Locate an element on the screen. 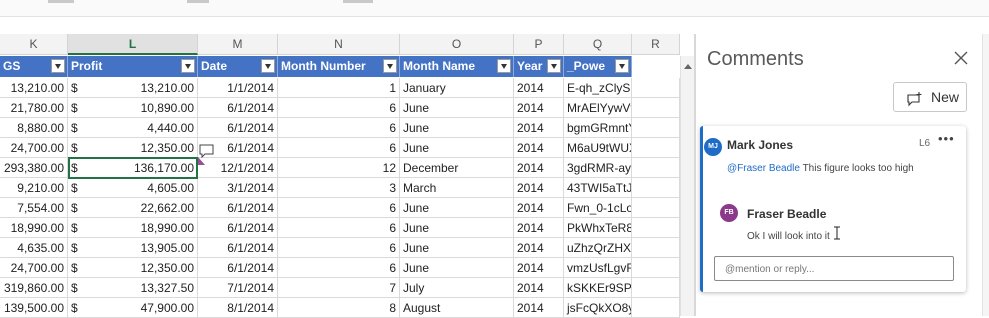 The width and height of the screenshot is (989, 318). cell-power: kSKKEr9SPXw is located at coordinates (598, 288).